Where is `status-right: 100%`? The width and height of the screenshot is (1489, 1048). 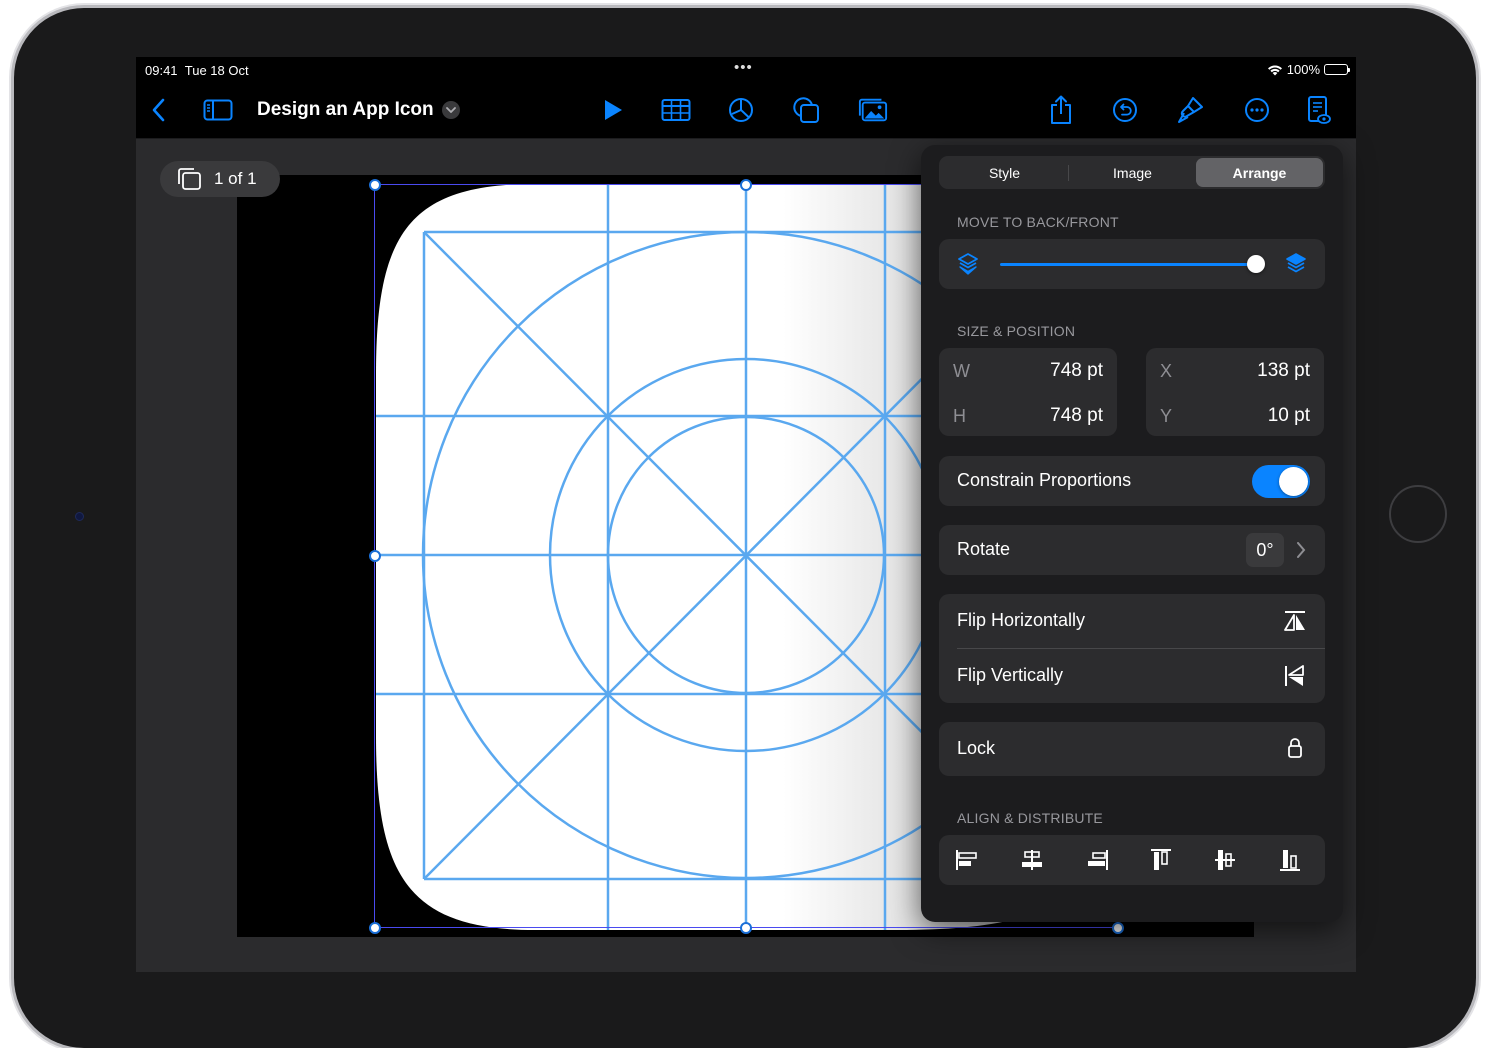 status-right: 100% is located at coordinates (1308, 69).